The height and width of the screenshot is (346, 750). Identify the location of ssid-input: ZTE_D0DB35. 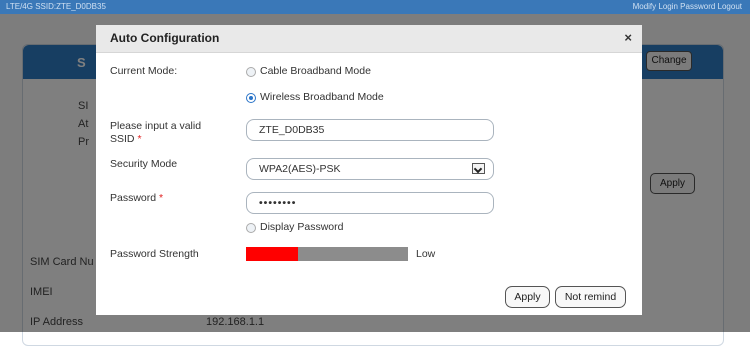
(370, 130).